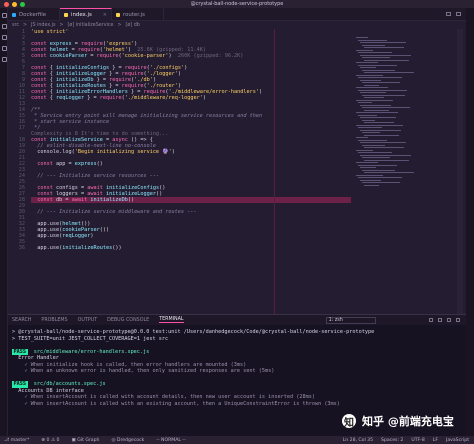 The width and height of the screenshot is (474, 444). Describe the element at coordinates (398, 421) in the screenshot. I see `watermark: 知 知乎 @前端充电宝` at that location.